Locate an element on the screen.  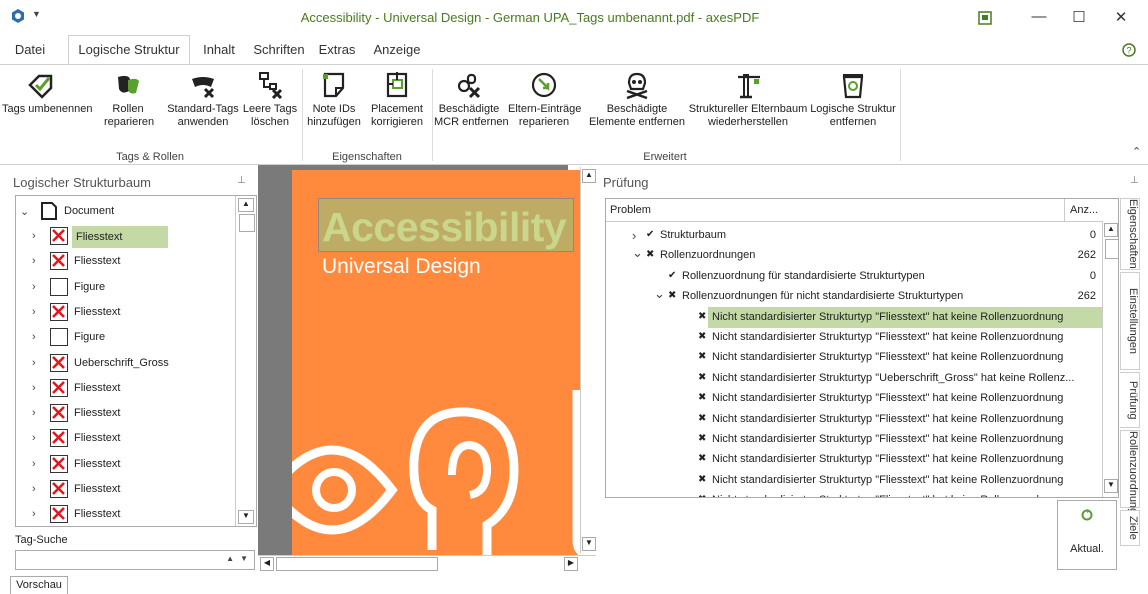
check-scroll-thumb is located at coordinates (1111, 249).